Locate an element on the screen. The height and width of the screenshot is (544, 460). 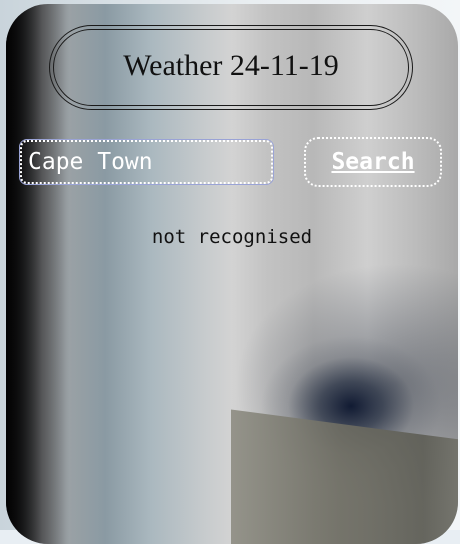
search-button: Search is located at coordinates (373, 162).